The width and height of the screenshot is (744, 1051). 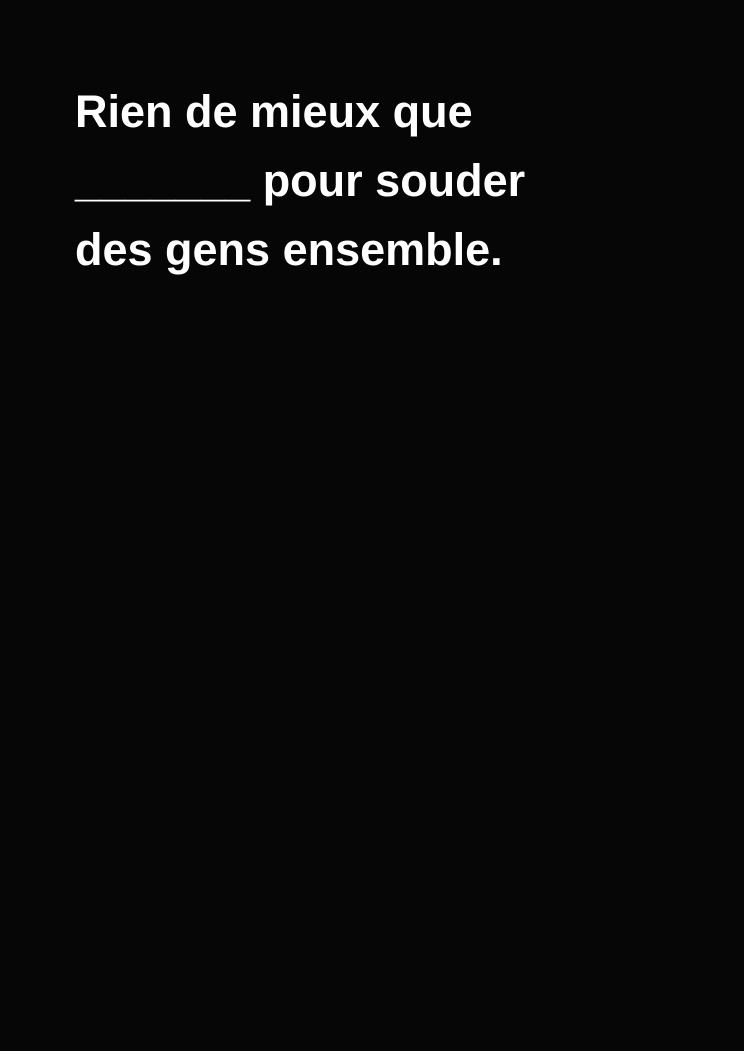 I want to click on card-prompt-line-2: _______ pour souder, so click(x=300, y=180).